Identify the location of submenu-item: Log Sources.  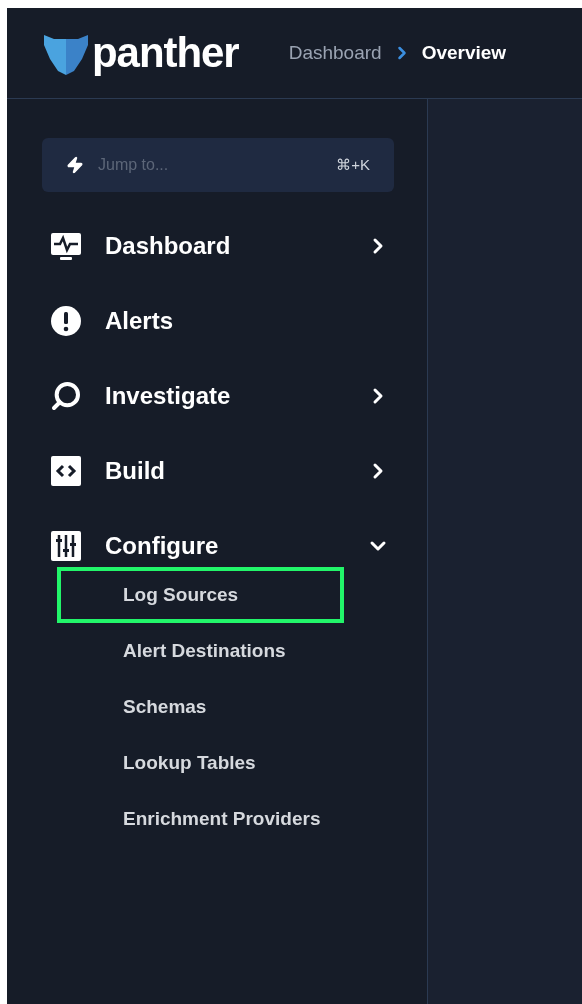
(200, 595).